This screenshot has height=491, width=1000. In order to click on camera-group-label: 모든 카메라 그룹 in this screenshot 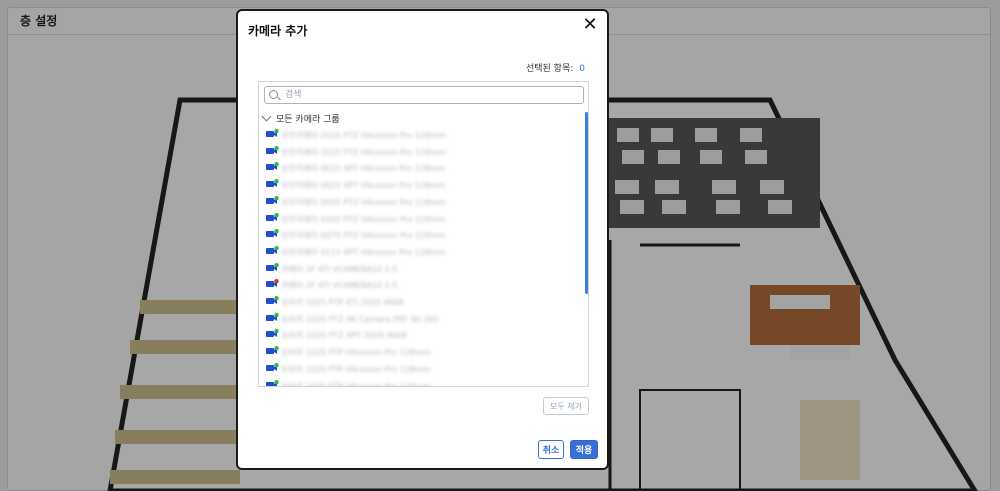, I will do `click(308, 120)`.